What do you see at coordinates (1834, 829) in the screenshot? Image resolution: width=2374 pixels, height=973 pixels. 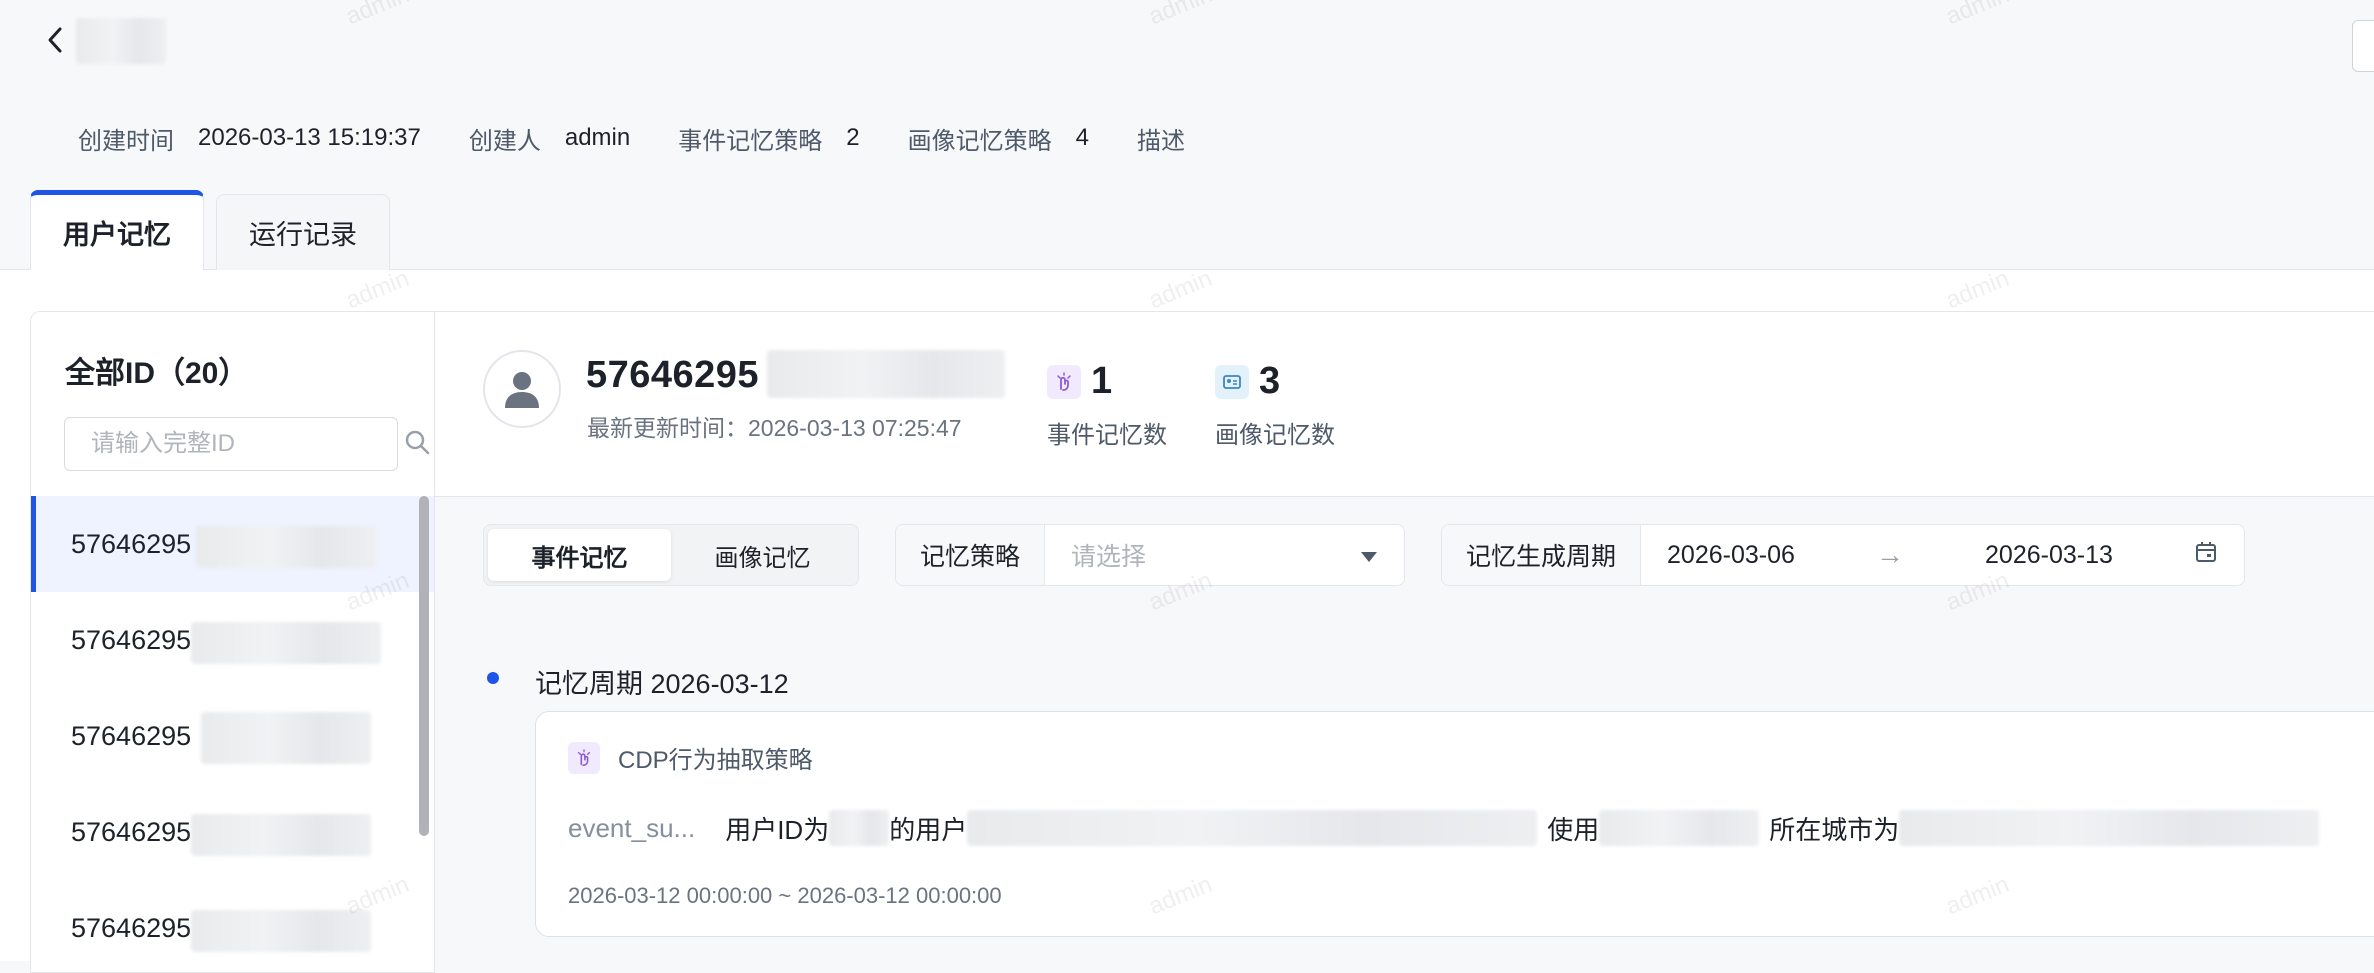 I see `memory-text: 所在城市为` at bounding box center [1834, 829].